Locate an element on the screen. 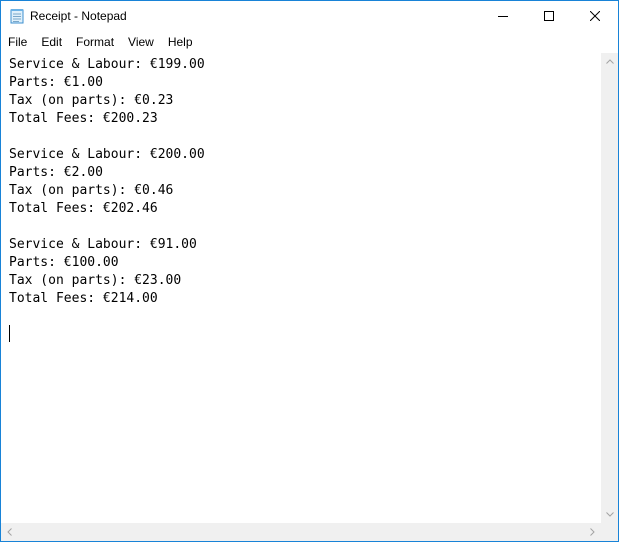 Image resolution: width=619 pixels, height=542 pixels. notepad-icon is located at coordinates (17, 16).